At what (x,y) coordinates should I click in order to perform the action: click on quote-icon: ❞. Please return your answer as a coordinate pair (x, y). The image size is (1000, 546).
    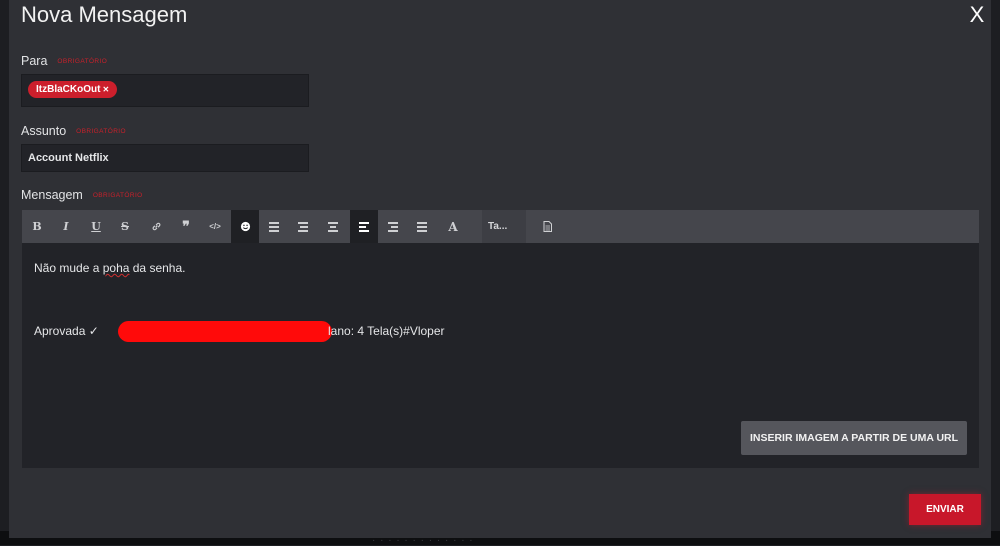
    Looking at the image, I should click on (186, 226).